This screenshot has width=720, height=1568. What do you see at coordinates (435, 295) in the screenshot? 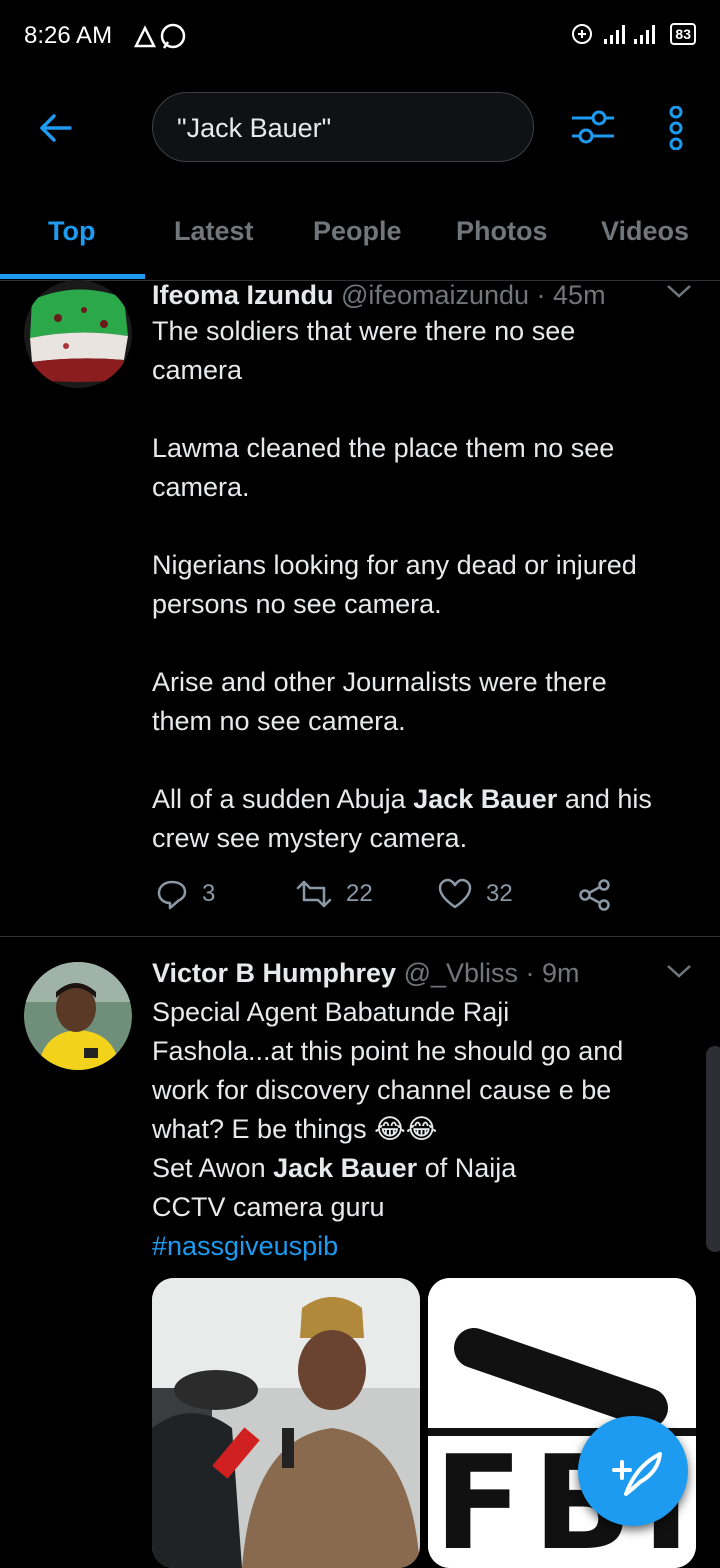
I see `author-handle: @ifeomaizundu` at bounding box center [435, 295].